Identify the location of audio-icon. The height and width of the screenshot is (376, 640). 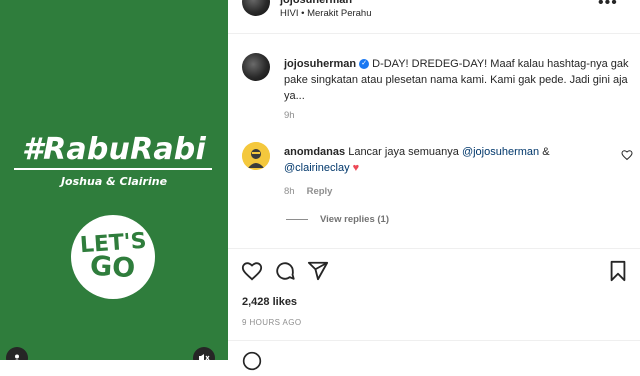
(204, 353).